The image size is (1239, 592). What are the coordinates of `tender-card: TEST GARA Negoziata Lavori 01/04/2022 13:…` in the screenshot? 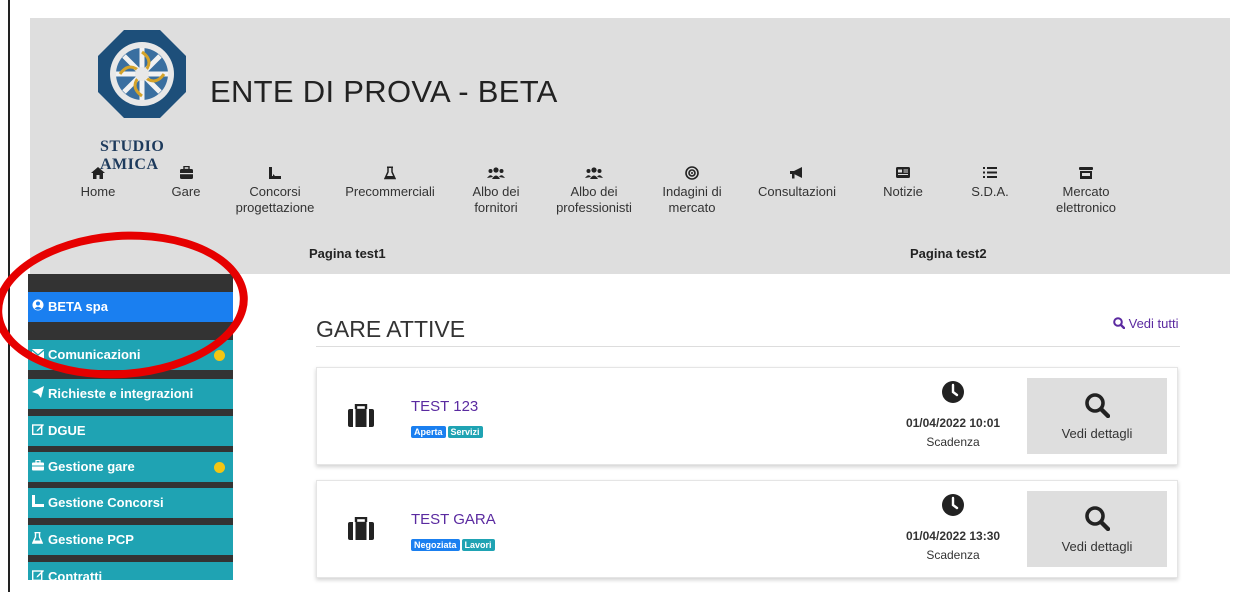 It's located at (747, 529).